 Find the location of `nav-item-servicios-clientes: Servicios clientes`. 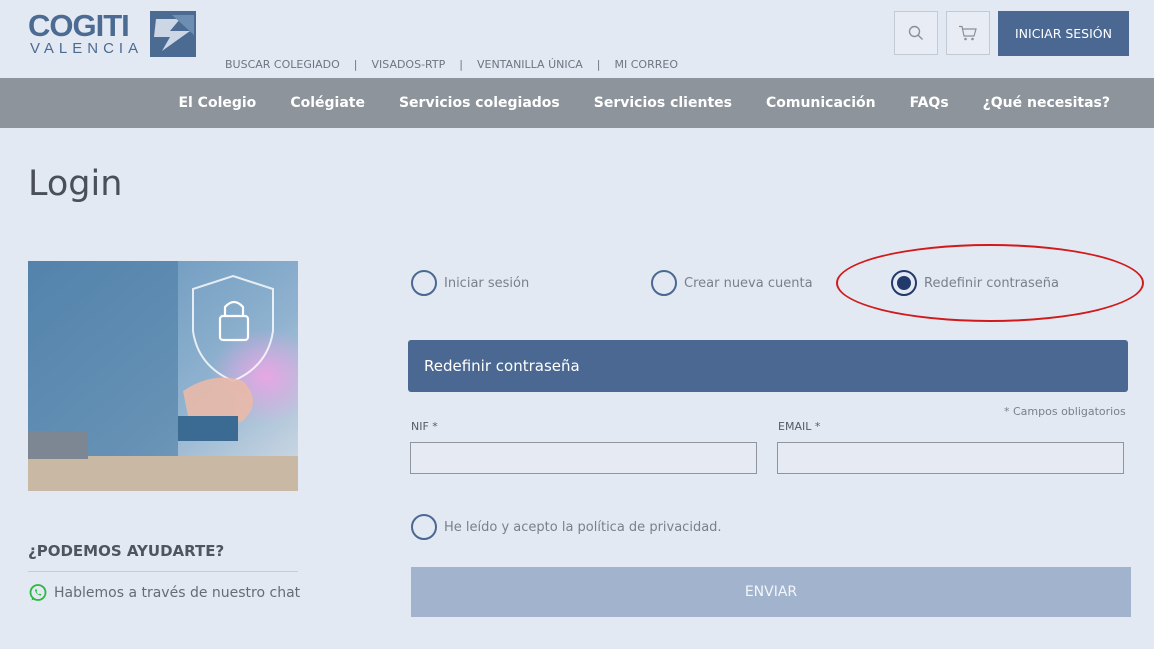

nav-item-servicios-clientes: Servicios clientes is located at coordinates (663, 103).